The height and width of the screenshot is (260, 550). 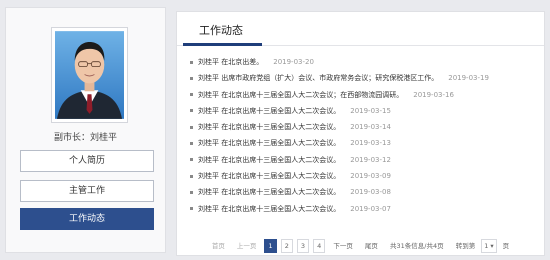 I want to click on portrait-image, so click(x=89, y=75).